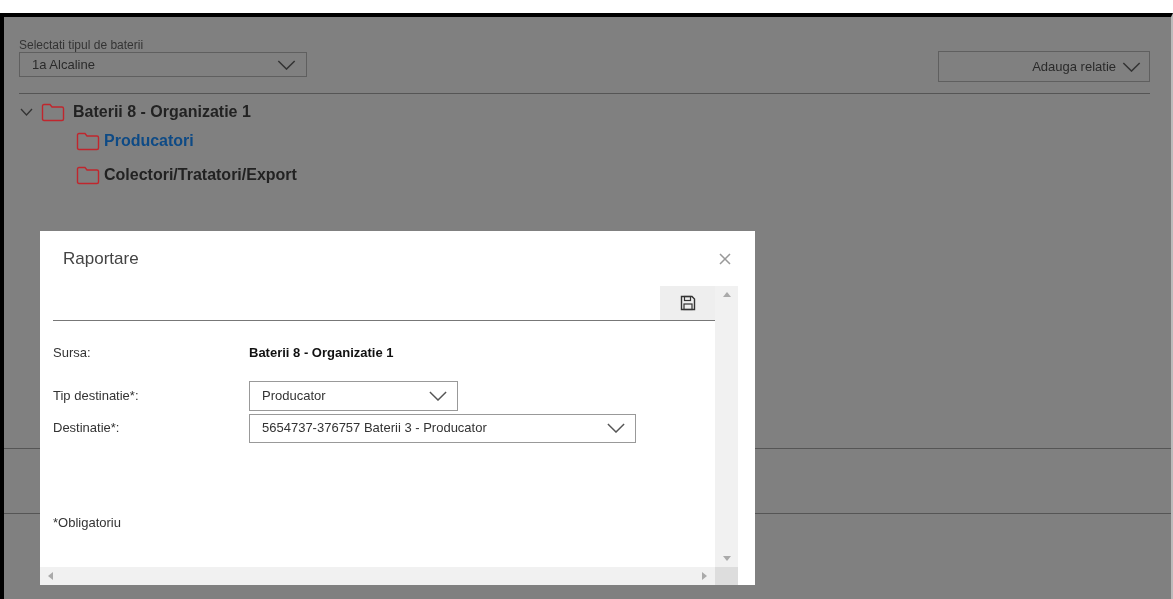 This screenshot has height=599, width=1173. Describe the element at coordinates (162, 112) in the screenshot. I see `tree-item: Baterii 8 - Organizatie 1` at that location.